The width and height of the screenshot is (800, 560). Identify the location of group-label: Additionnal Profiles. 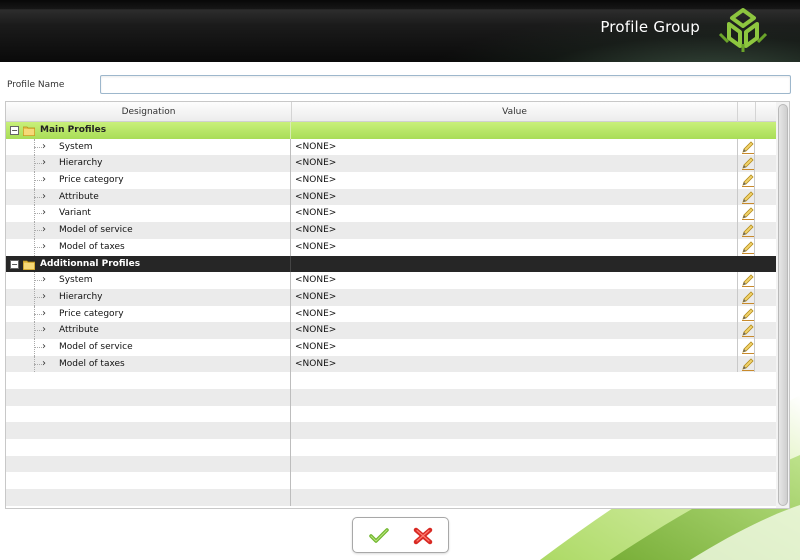
(90, 263).